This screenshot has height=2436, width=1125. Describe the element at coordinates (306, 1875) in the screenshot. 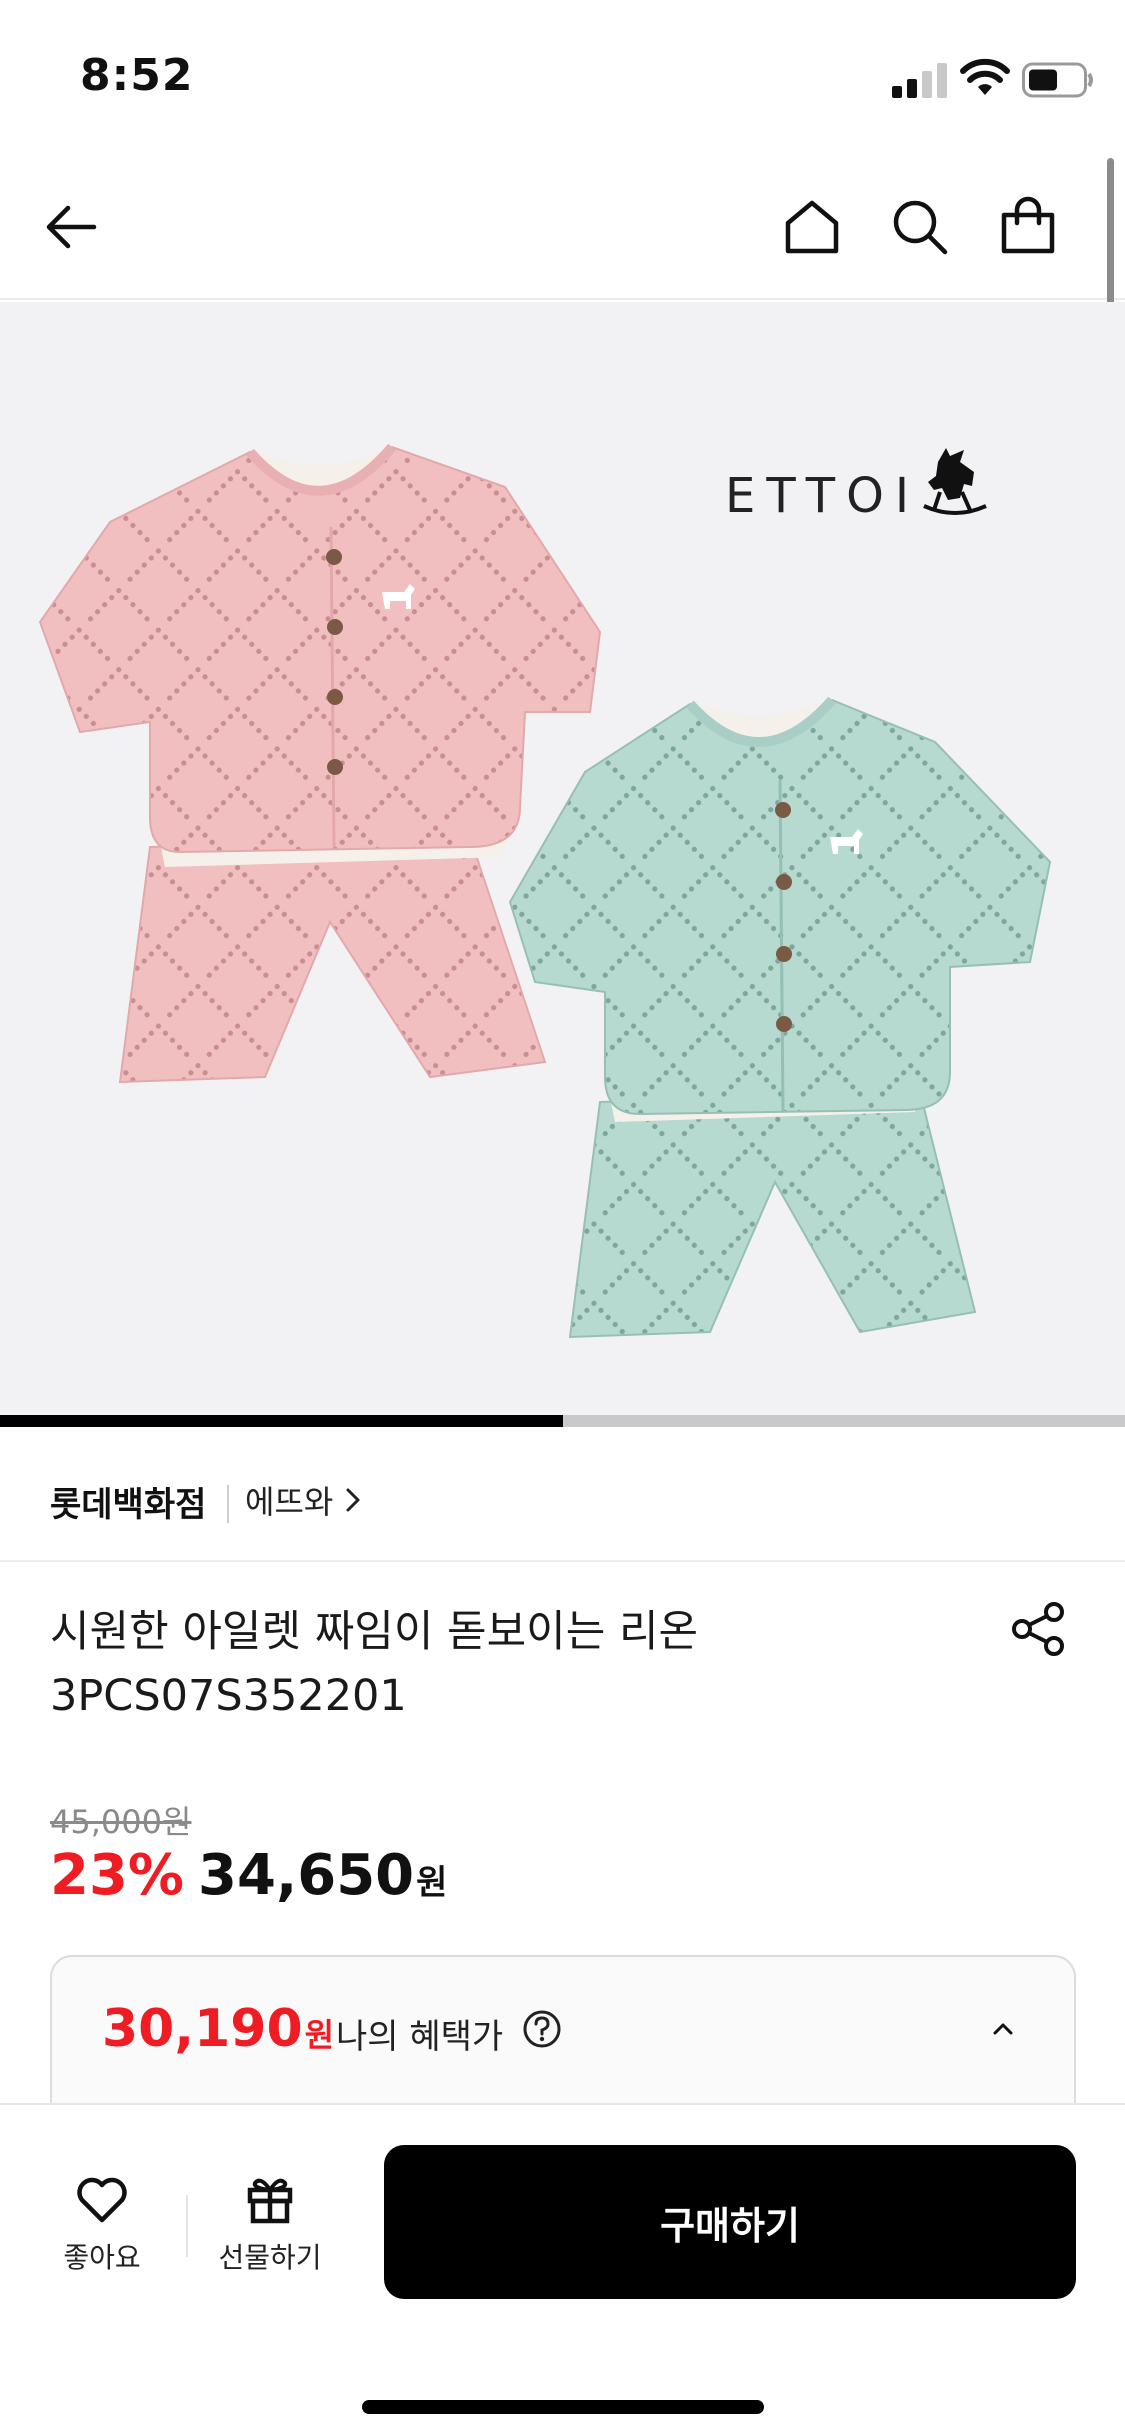

I see `sale-price: 34,650` at that location.